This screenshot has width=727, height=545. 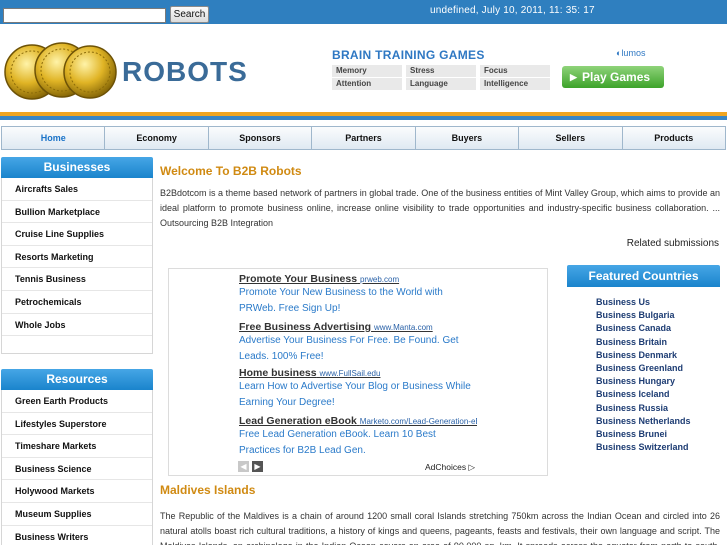 What do you see at coordinates (77, 491) in the screenshot?
I see `sidebar-item-holywood-markets: Holywood Markets` at bounding box center [77, 491].